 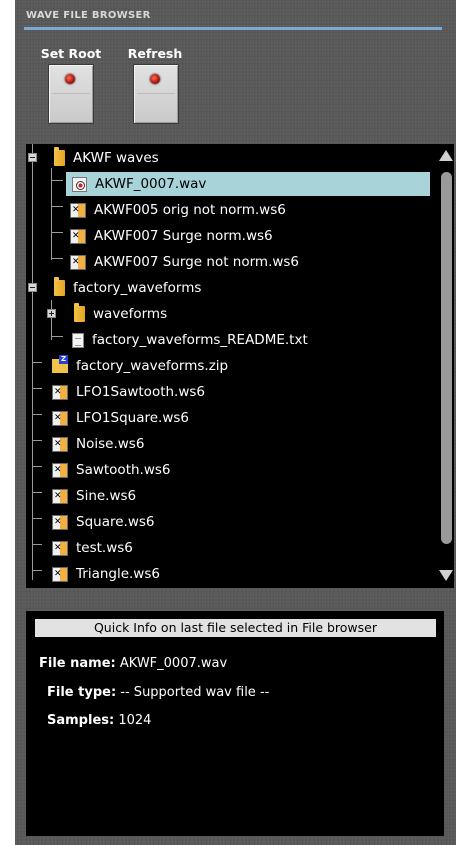 I want to click on tree-item-square: ✕ Square.ws6, so click(x=103, y=522).